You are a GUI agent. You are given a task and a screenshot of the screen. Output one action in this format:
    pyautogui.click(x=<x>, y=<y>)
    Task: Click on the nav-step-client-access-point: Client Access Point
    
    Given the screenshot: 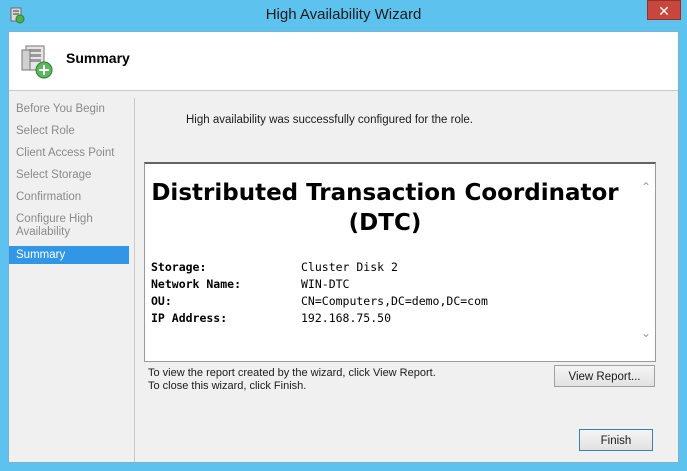 What is the action you would take?
    pyautogui.click(x=69, y=153)
    